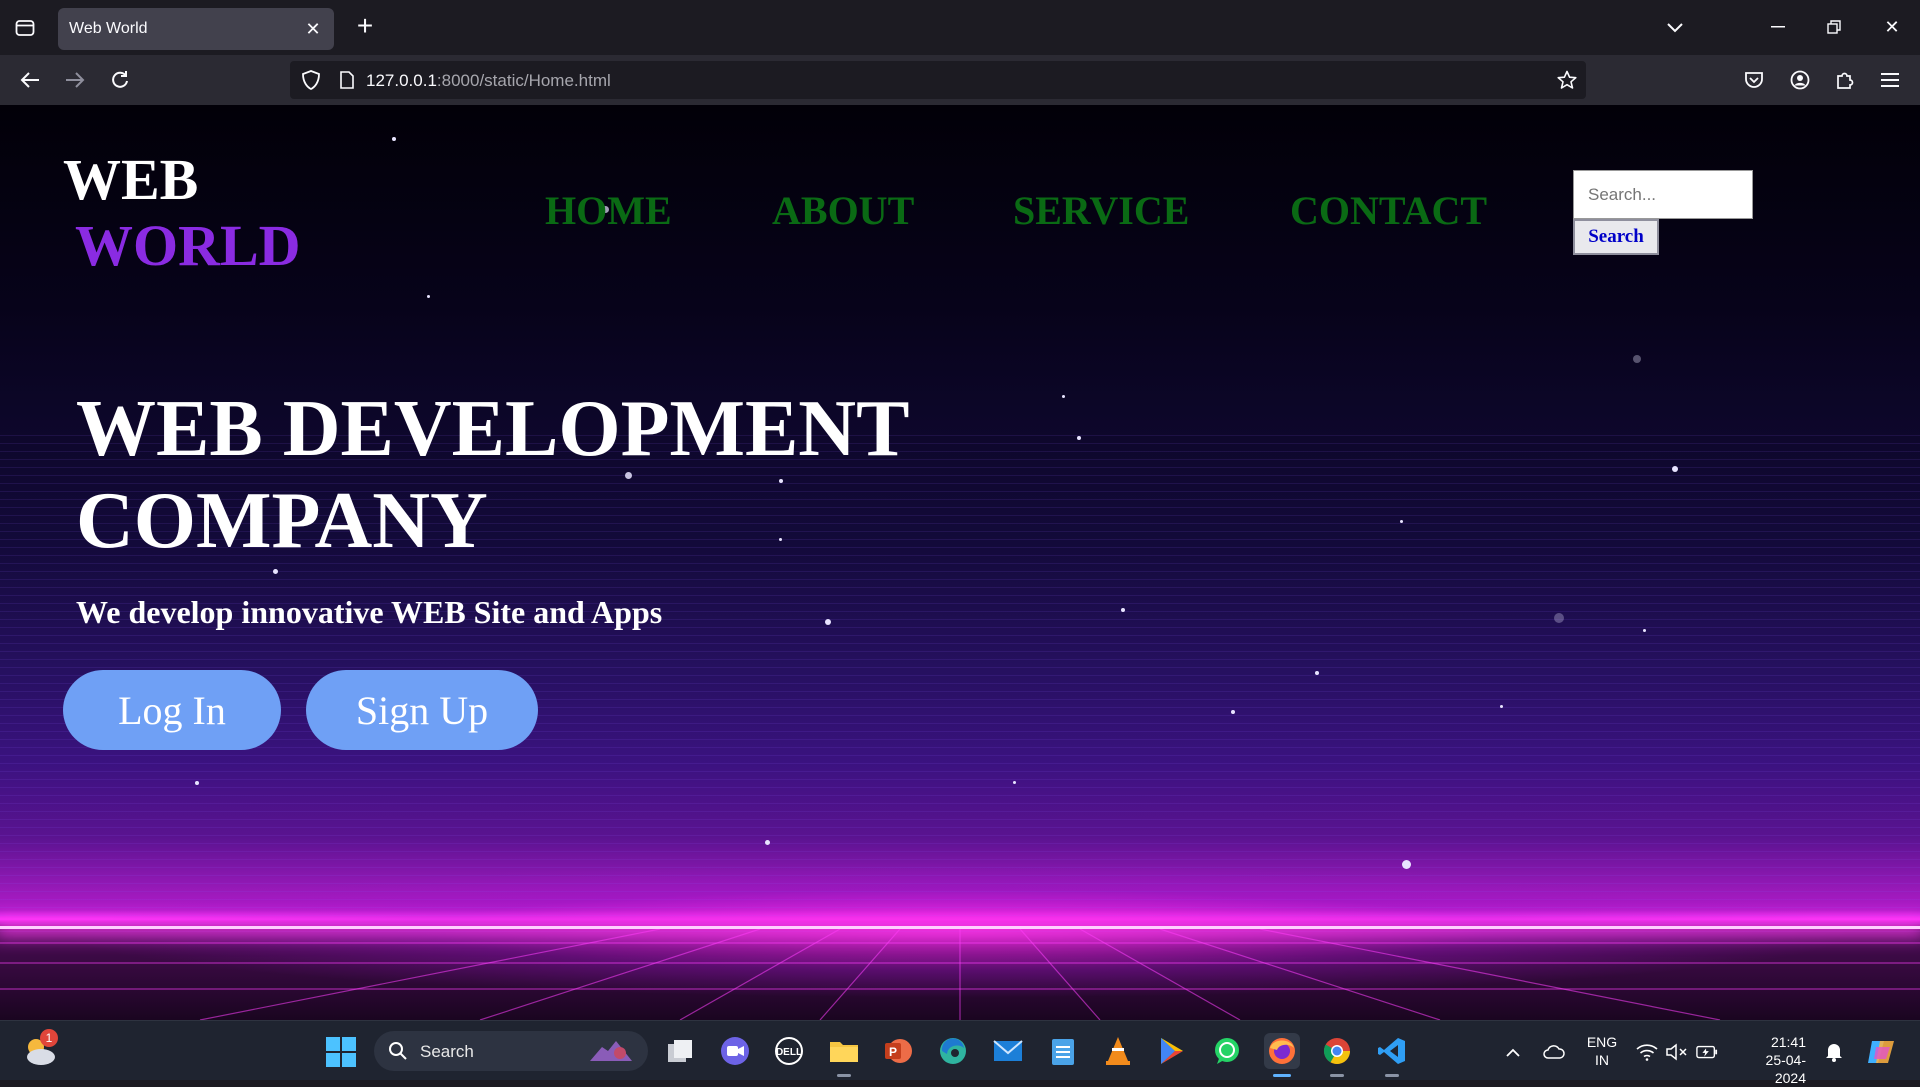 The width and height of the screenshot is (1920, 1087). I want to click on language-indicator: ENG IN, so click(1602, 1051).